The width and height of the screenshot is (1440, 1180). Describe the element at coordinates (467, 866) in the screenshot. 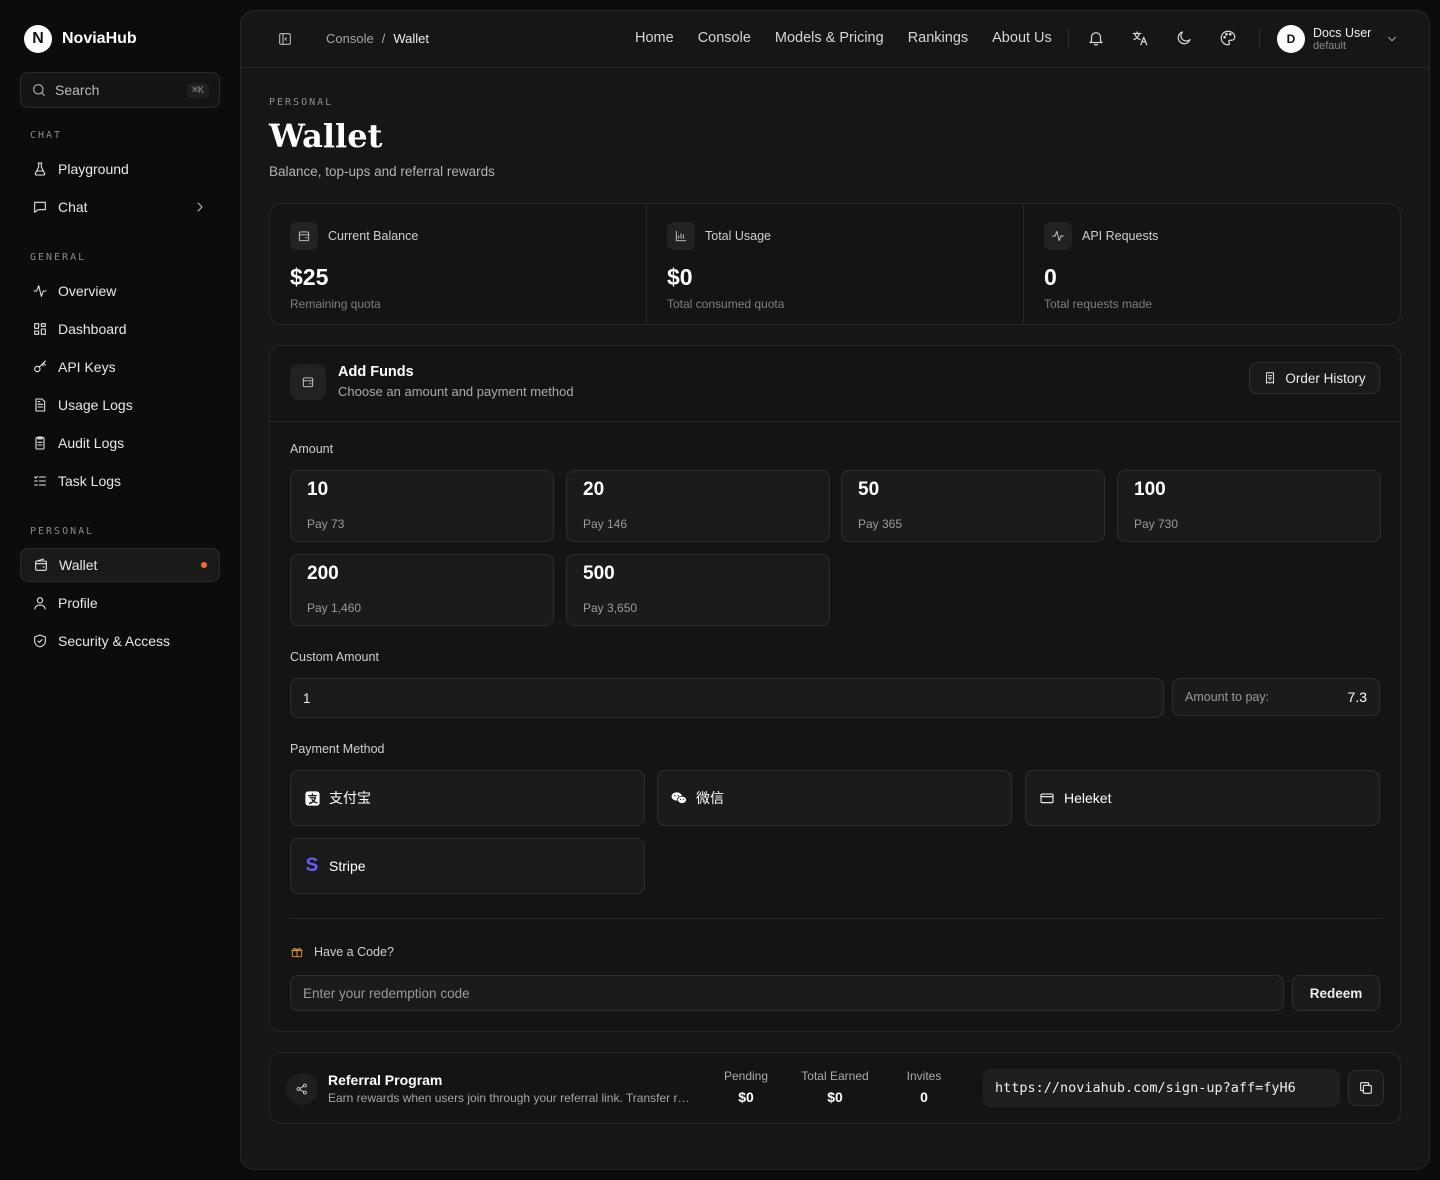

I see `payment-method-stripe: S Stripe` at that location.